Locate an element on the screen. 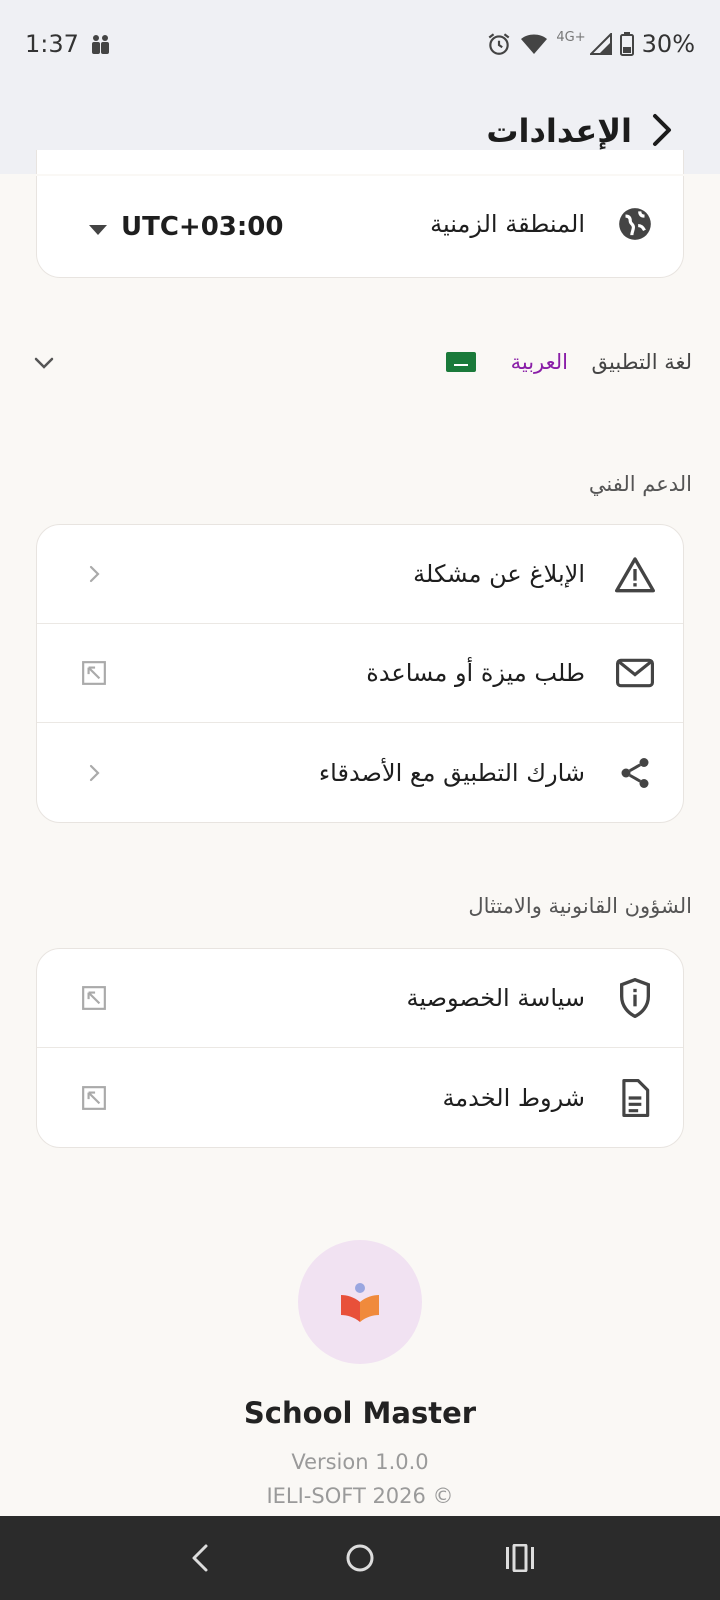  scroll-edge is located at coordinates (360, 175).